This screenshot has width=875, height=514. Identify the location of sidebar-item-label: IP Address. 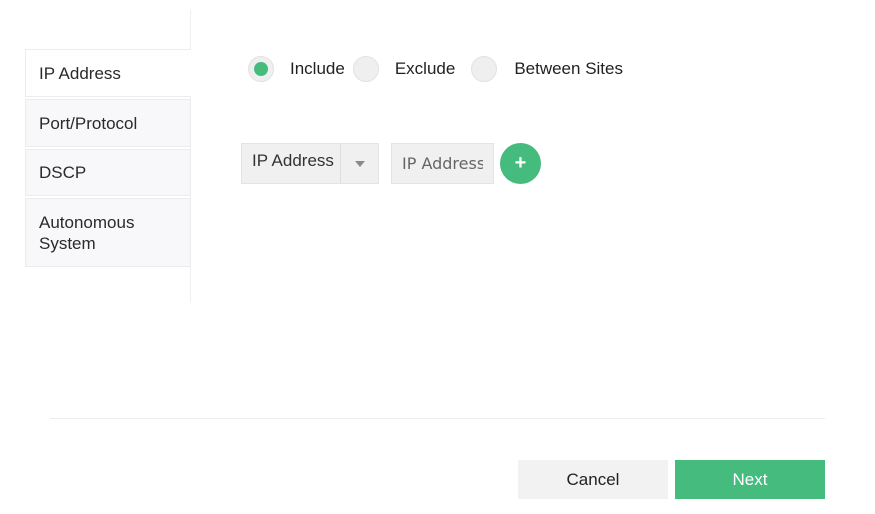
(80, 73).